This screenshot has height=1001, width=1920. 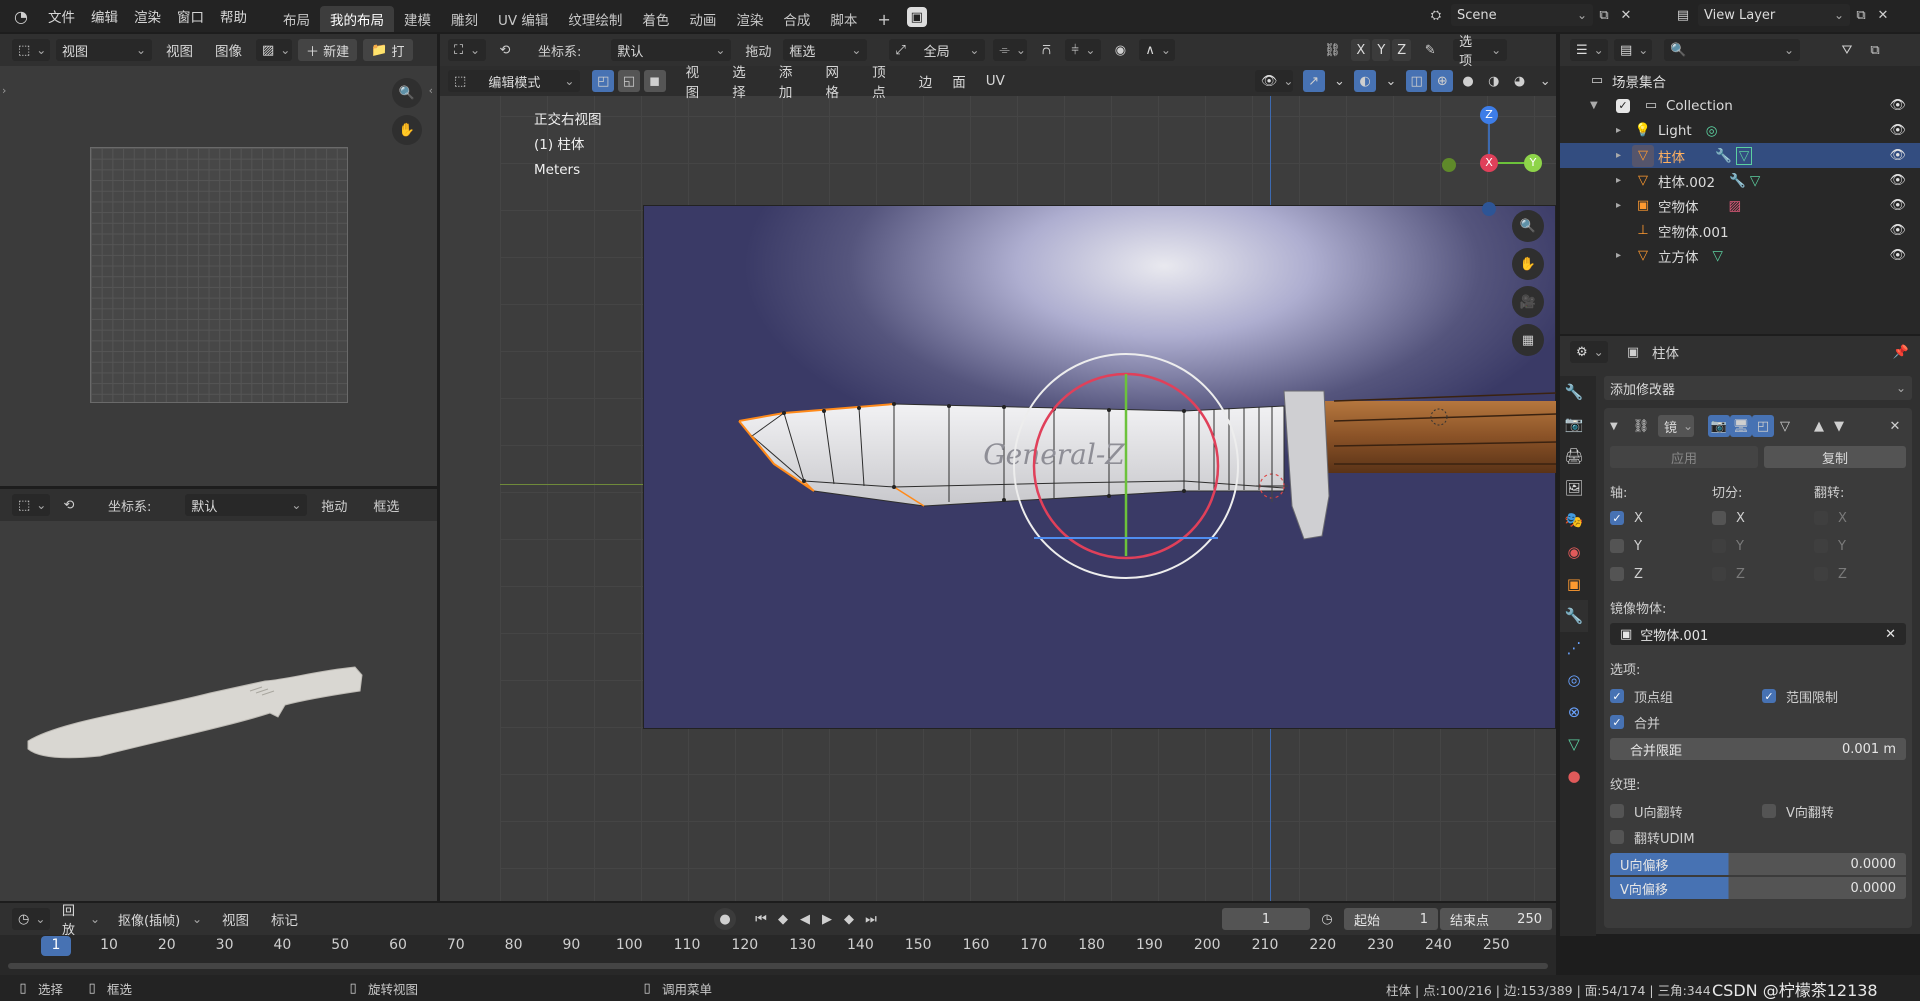 What do you see at coordinates (1157, 50) in the screenshot?
I see `falloff-dropdown: ∧` at bounding box center [1157, 50].